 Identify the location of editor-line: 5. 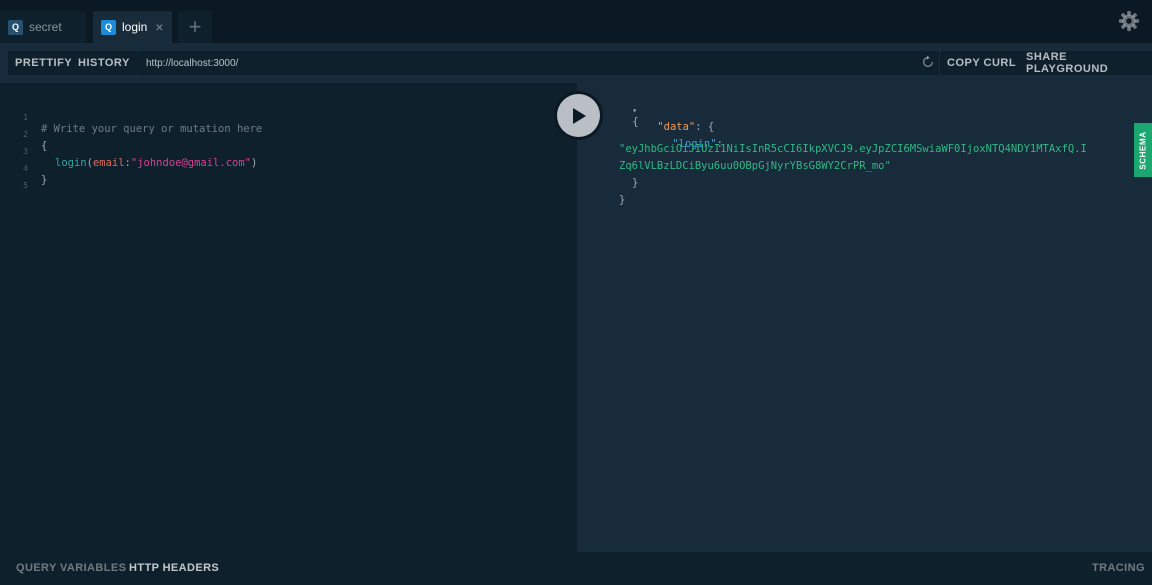
(288, 177).